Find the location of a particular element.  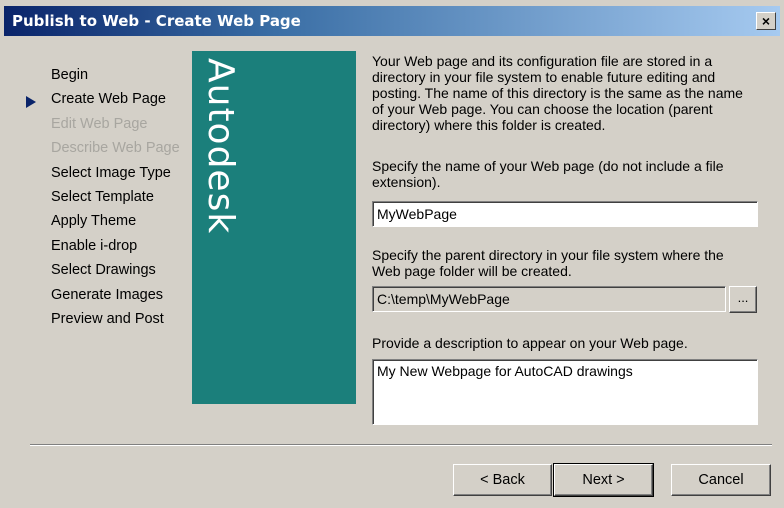

step-generate-images: Generate Images is located at coordinates (107, 294).